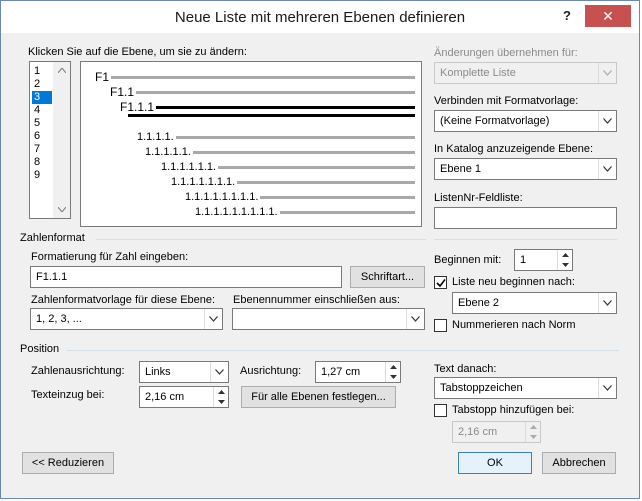 This screenshot has width=642, height=501. What do you see at coordinates (236, 212) in the screenshot?
I see `preview-row-number: 1.1.1.1.1.1.1.1.1.` at bounding box center [236, 212].